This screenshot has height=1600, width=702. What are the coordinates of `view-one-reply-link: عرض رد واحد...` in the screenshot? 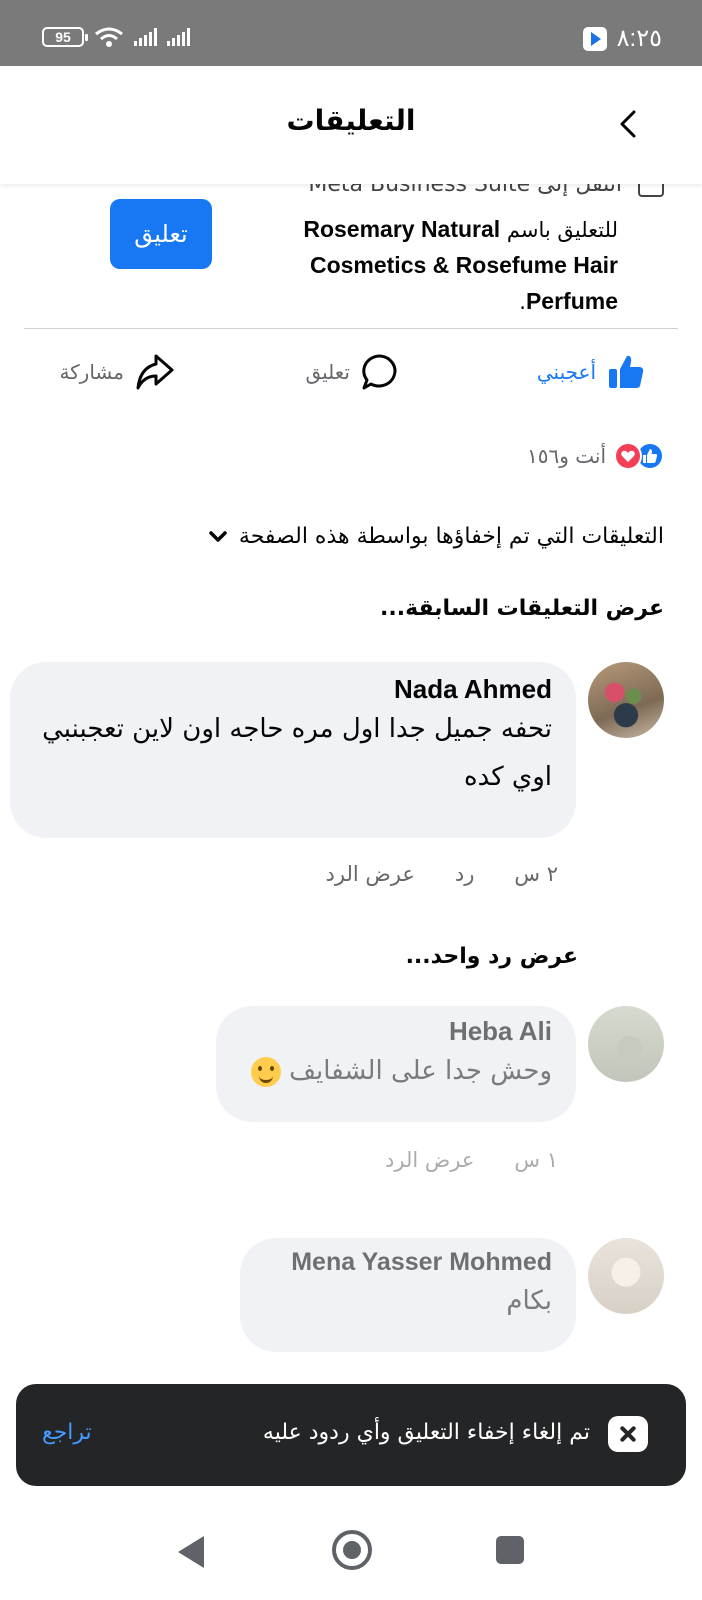 It's located at (492, 956).